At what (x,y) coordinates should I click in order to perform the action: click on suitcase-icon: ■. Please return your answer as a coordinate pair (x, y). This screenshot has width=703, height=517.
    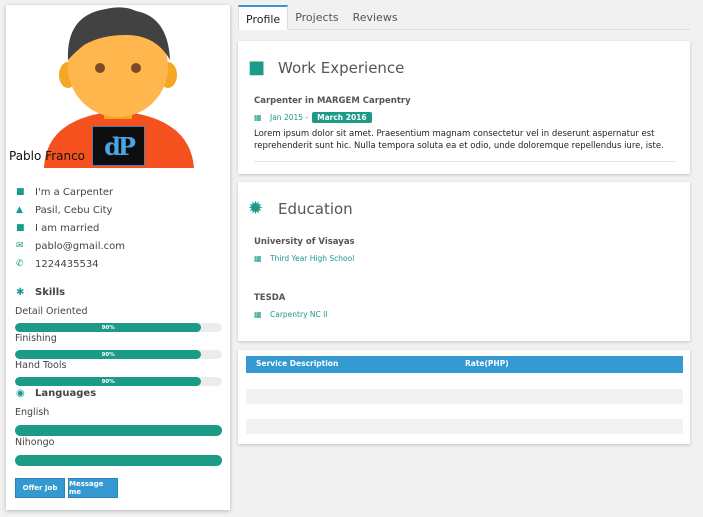
    Looking at the image, I should click on (257, 67).